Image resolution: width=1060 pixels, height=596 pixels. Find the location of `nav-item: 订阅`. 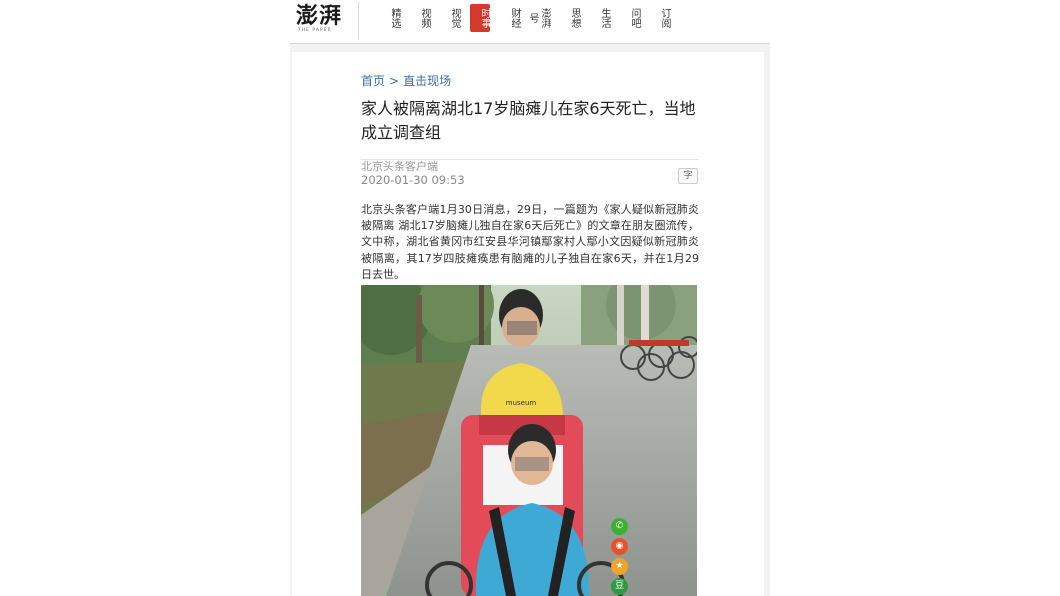

nav-item: 订阅 is located at coordinates (660, 18).